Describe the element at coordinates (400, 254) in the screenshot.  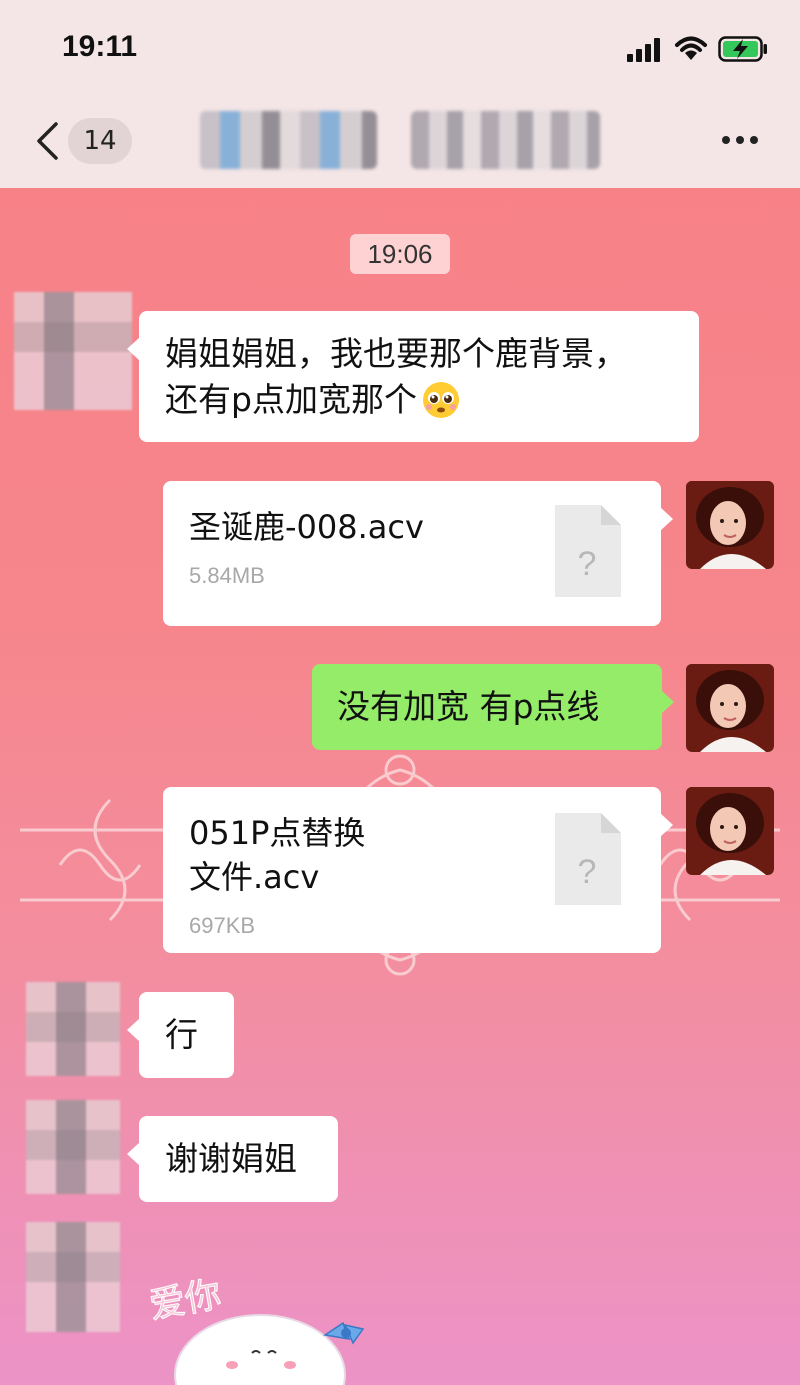
I see `message-timestamp: 19:06` at that location.